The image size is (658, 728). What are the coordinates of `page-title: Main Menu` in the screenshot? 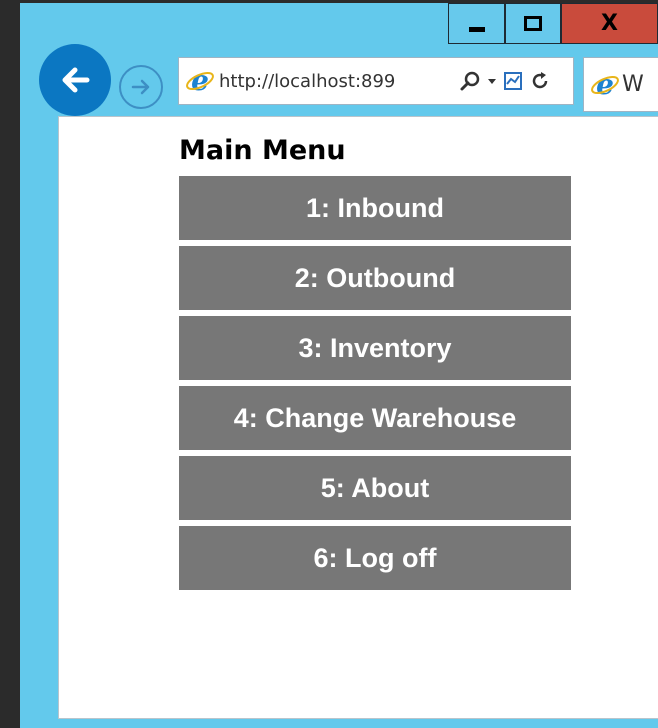 It's located at (262, 150).